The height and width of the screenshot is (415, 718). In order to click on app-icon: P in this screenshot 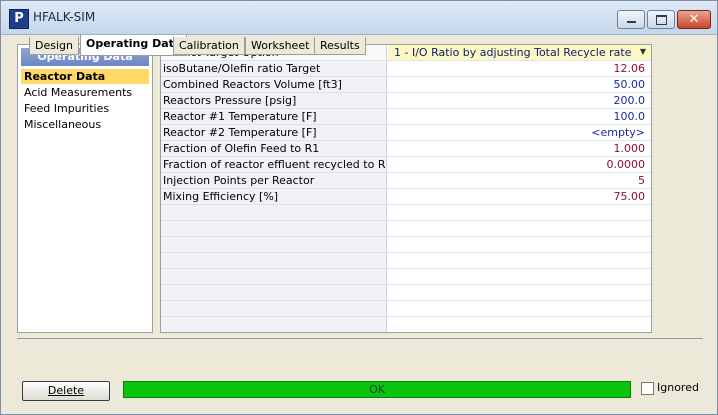, I will do `click(19, 19)`.